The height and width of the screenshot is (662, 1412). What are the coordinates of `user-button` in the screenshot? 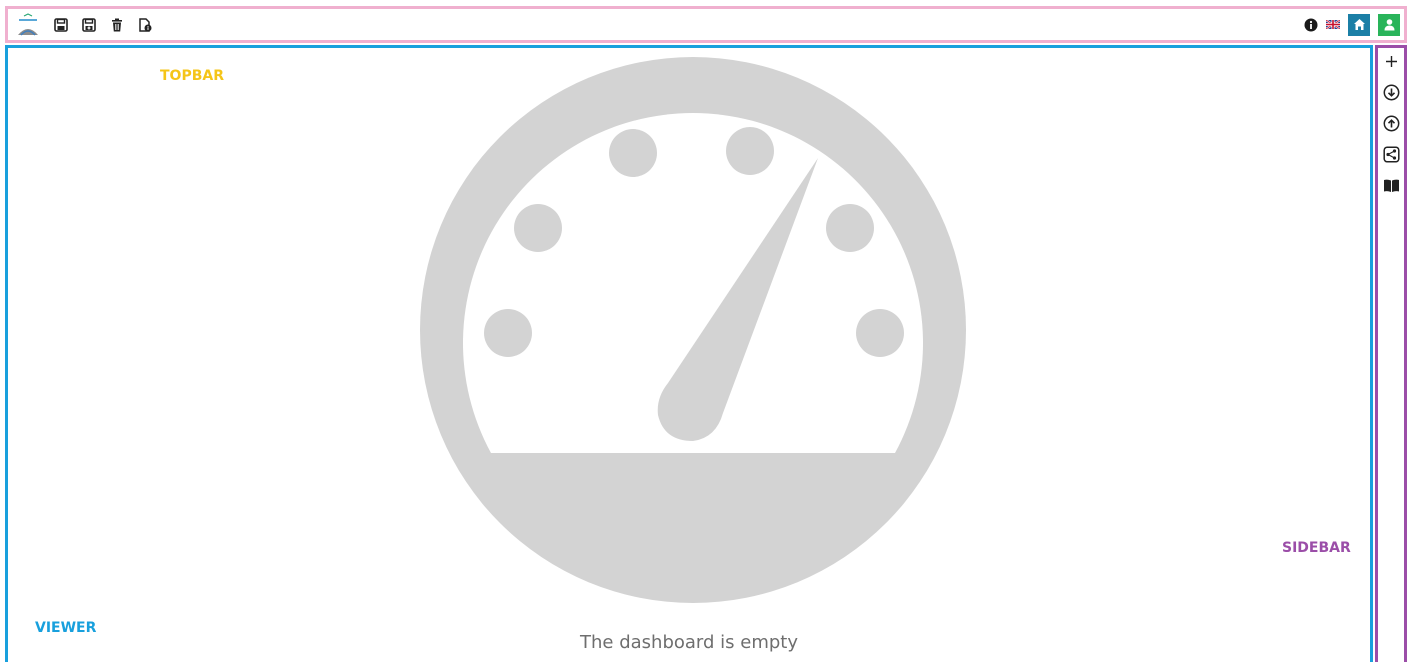 It's located at (1389, 24).